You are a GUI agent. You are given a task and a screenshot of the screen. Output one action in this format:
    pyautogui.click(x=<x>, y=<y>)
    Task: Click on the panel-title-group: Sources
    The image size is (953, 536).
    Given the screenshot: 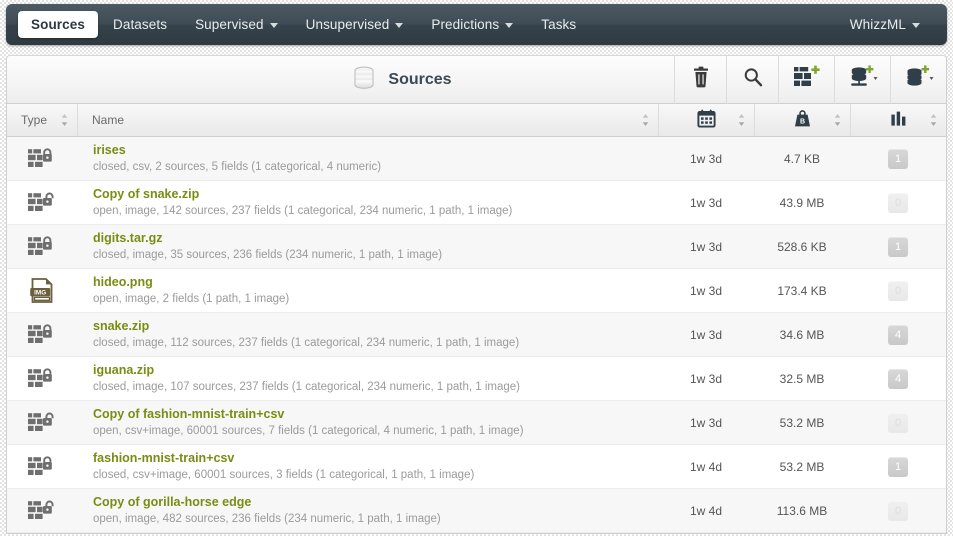 What is the action you would take?
    pyautogui.click(x=340, y=79)
    